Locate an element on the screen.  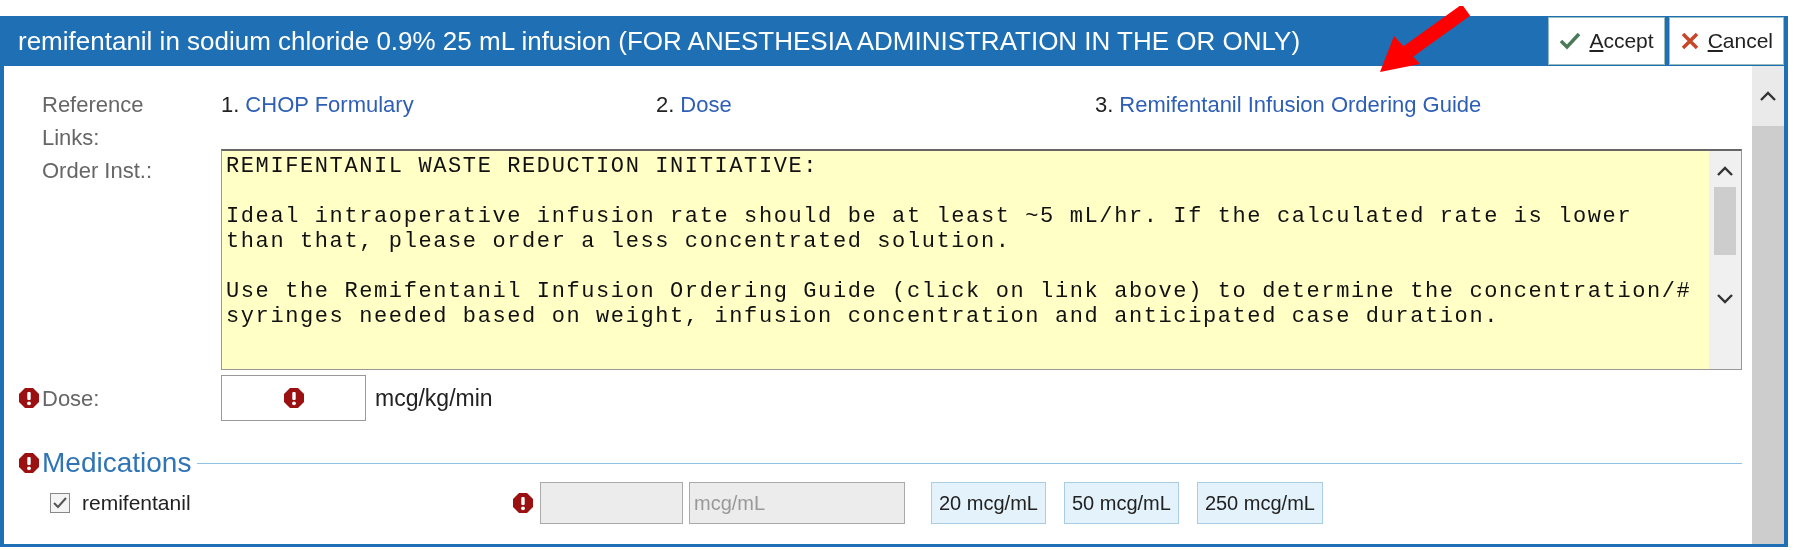
link-number: 1. is located at coordinates (230, 105).